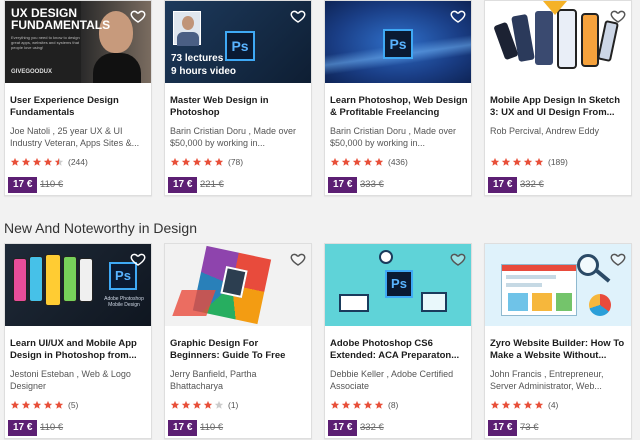 The height and width of the screenshot is (440, 640). What do you see at coordinates (236, 162) in the screenshot?
I see `rating-count: (78)` at bounding box center [236, 162].